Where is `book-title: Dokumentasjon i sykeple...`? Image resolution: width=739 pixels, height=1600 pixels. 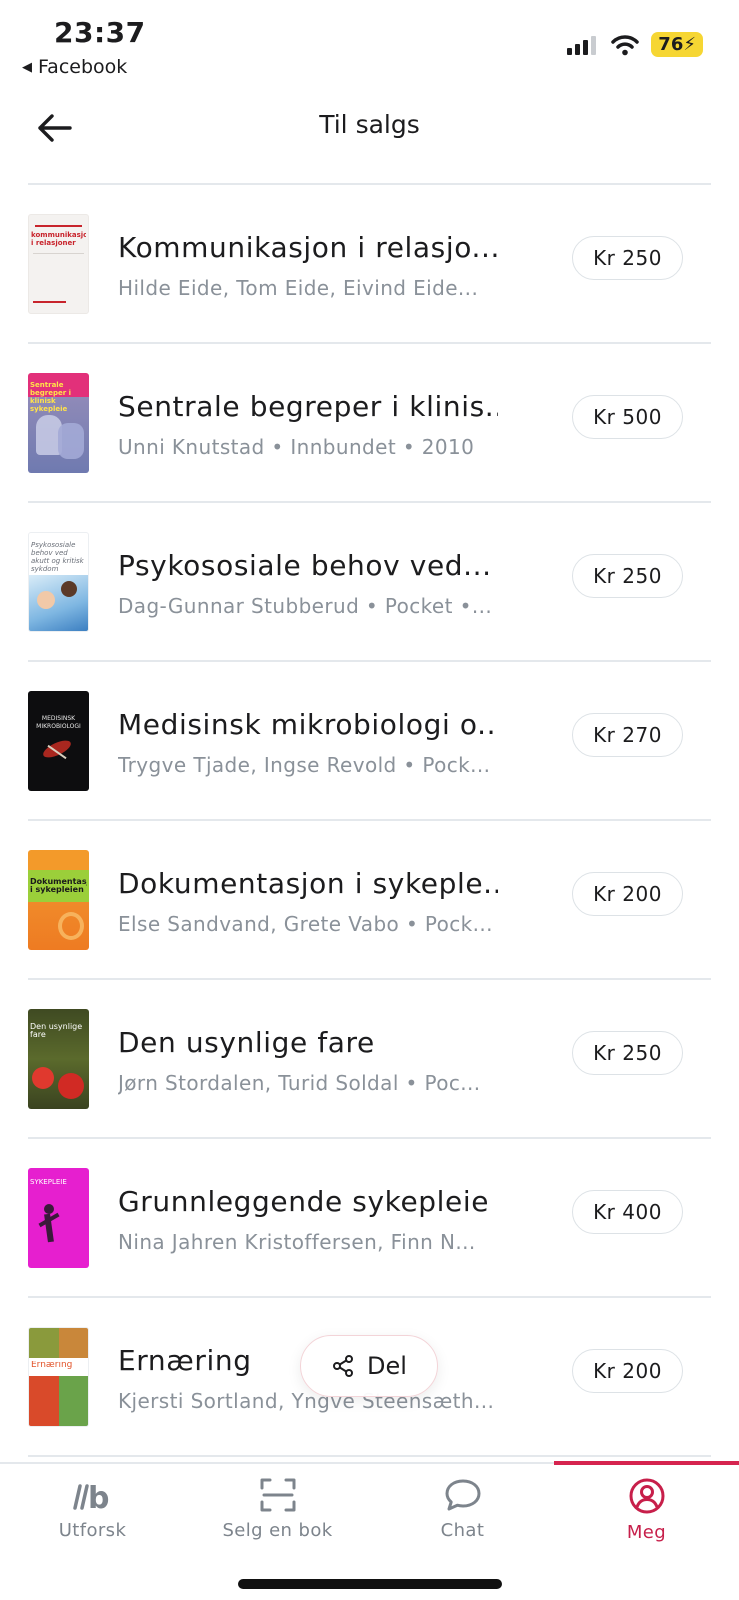 book-title: Dokumentasjon i sykeple... is located at coordinates (308, 883).